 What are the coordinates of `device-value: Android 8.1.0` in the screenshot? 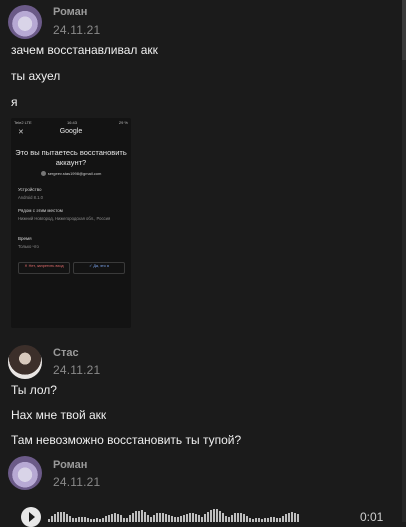 It's located at (30, 197).